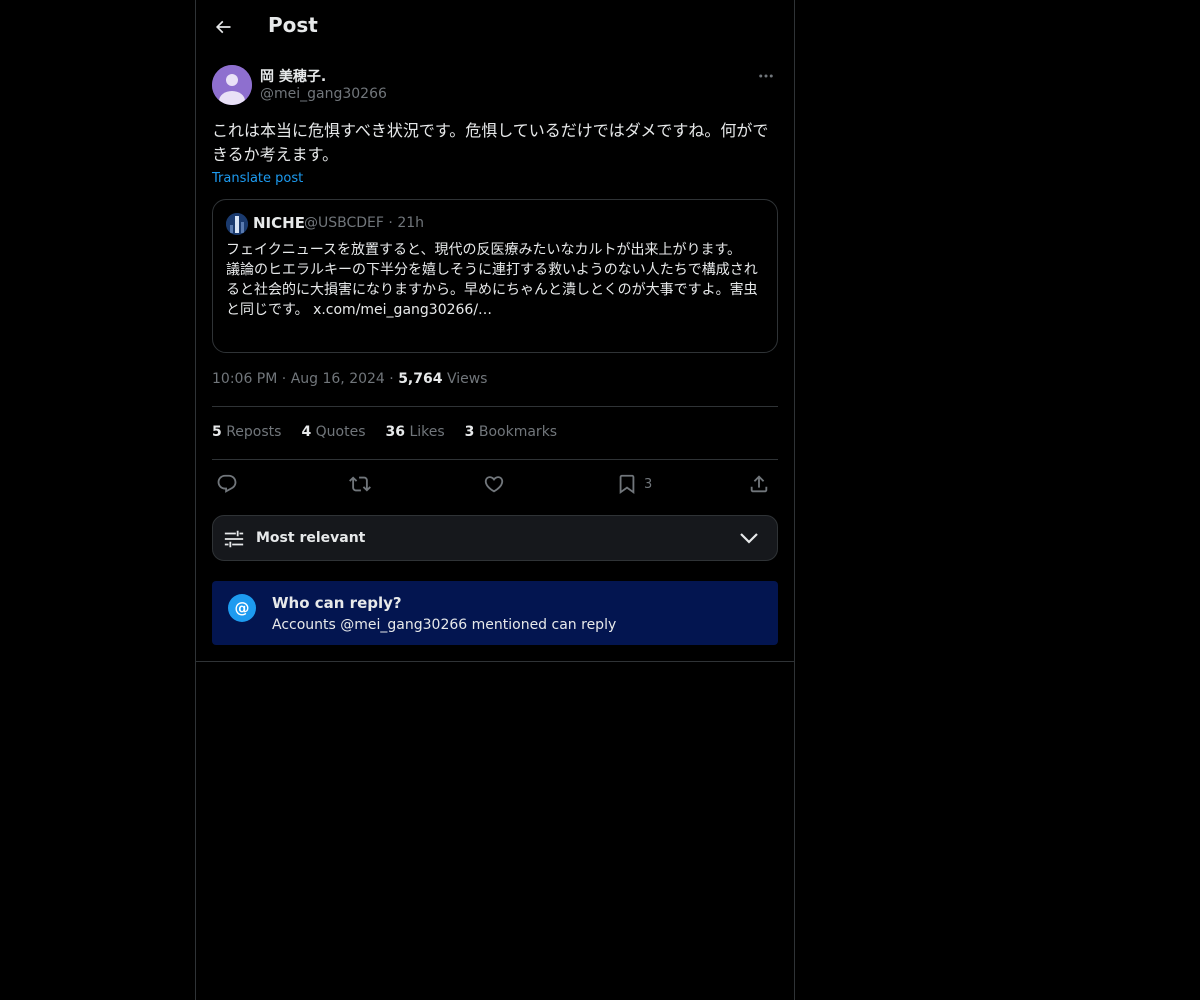  Describe the element at coordinates (495, 538) in the screenshot. I see `reply-sort-dropdown: Most relevant` at that location.